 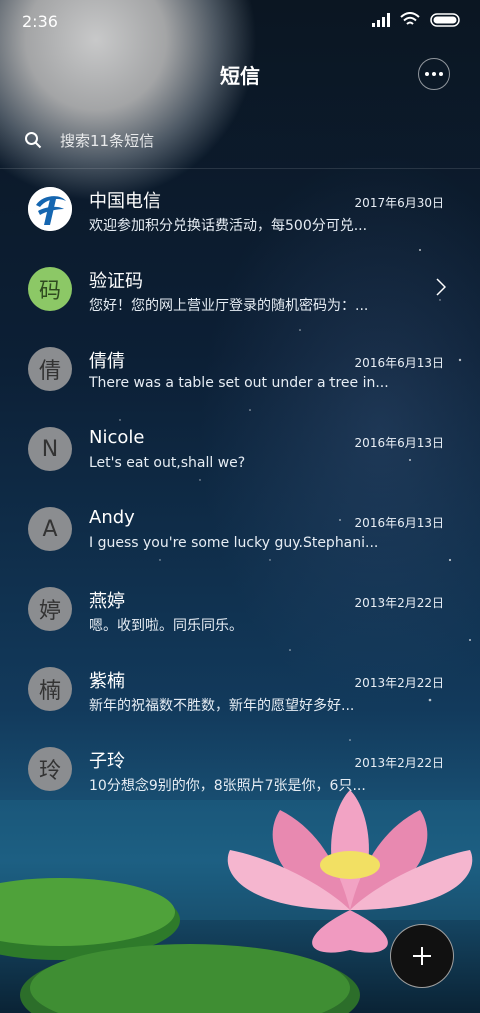 What do you see at coordinates (116, 281) in the screenshot?
I see `contact-name: 验证码` at bounding box center [116, 281].